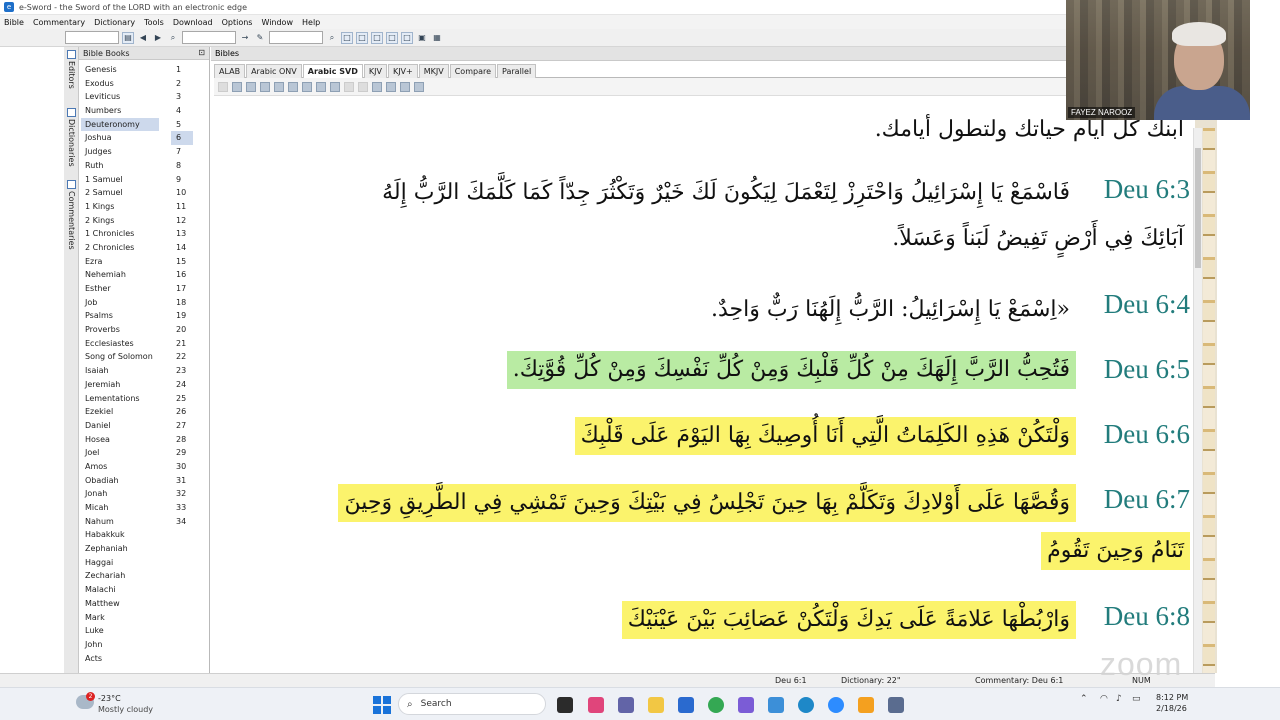  Describe the element at coordinates (120, 84) in the screenshot. I see `book-item: Exodus` at that location.